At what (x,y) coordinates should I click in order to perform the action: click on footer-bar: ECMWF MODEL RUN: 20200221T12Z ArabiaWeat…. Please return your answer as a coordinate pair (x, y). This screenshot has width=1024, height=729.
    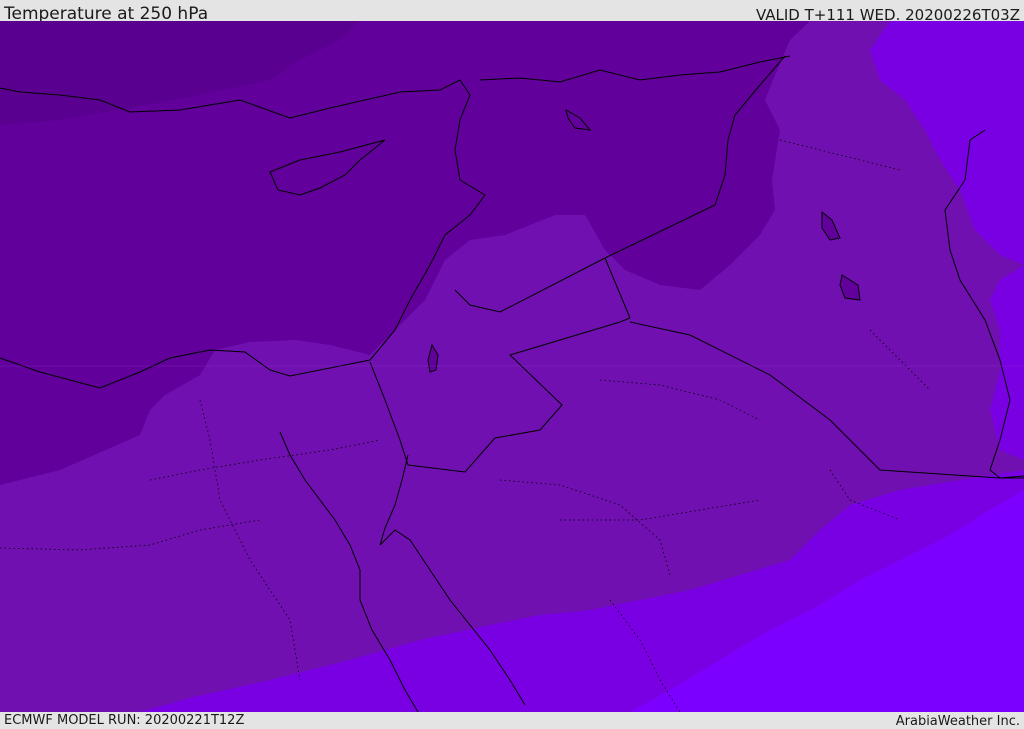
    Looking at the image, I should click on (512, 720).